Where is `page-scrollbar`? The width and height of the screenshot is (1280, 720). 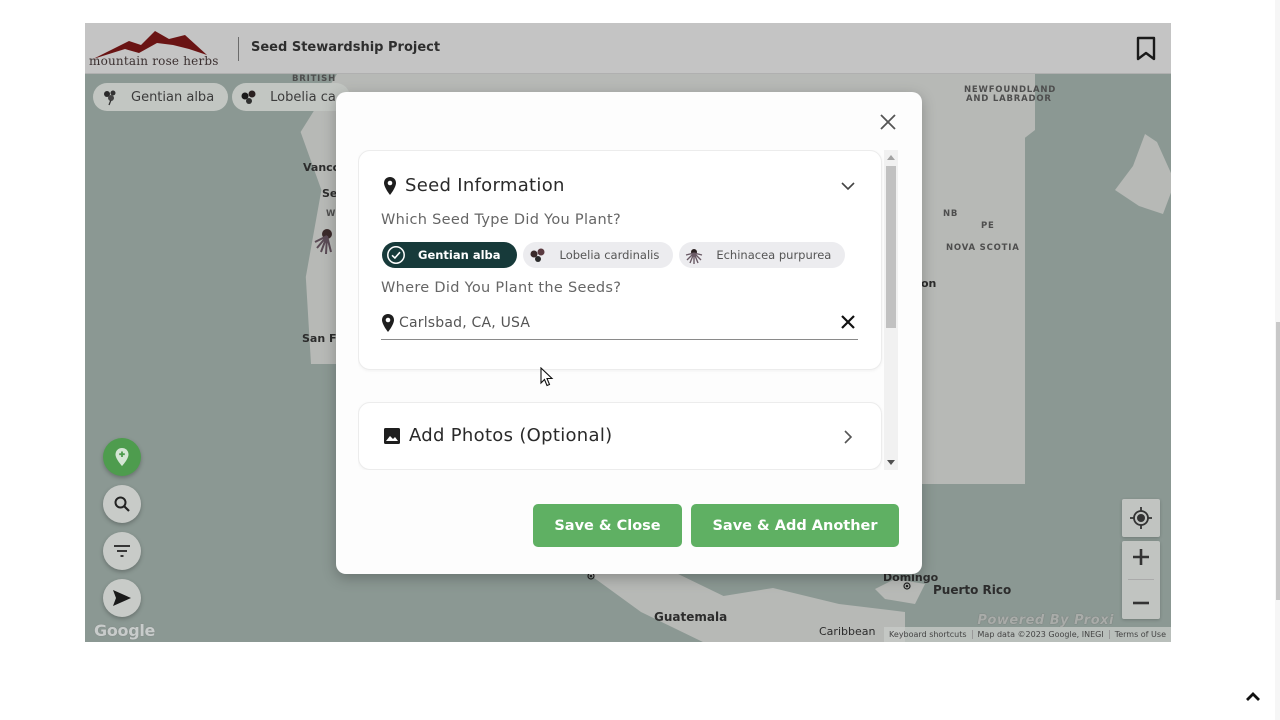 page-scrollbar is located at coordinates (1277, 360).